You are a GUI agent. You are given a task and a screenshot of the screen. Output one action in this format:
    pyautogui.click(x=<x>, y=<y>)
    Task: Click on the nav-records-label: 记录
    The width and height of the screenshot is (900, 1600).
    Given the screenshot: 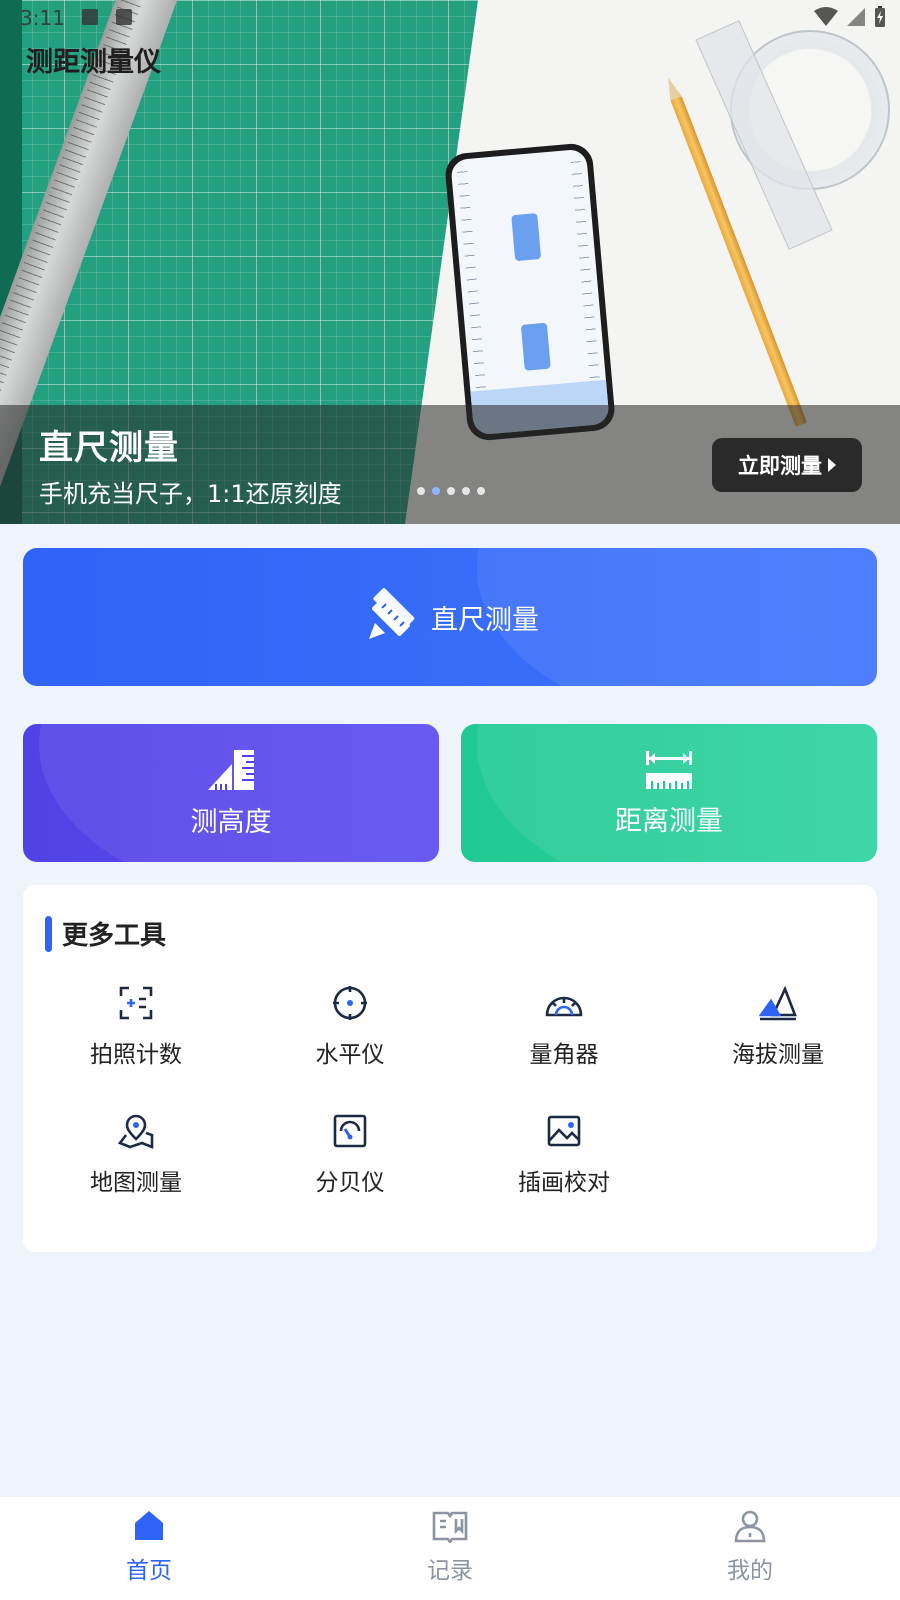 What is the action you would take?
    pyautogui.click(x=450, y=1571)
    